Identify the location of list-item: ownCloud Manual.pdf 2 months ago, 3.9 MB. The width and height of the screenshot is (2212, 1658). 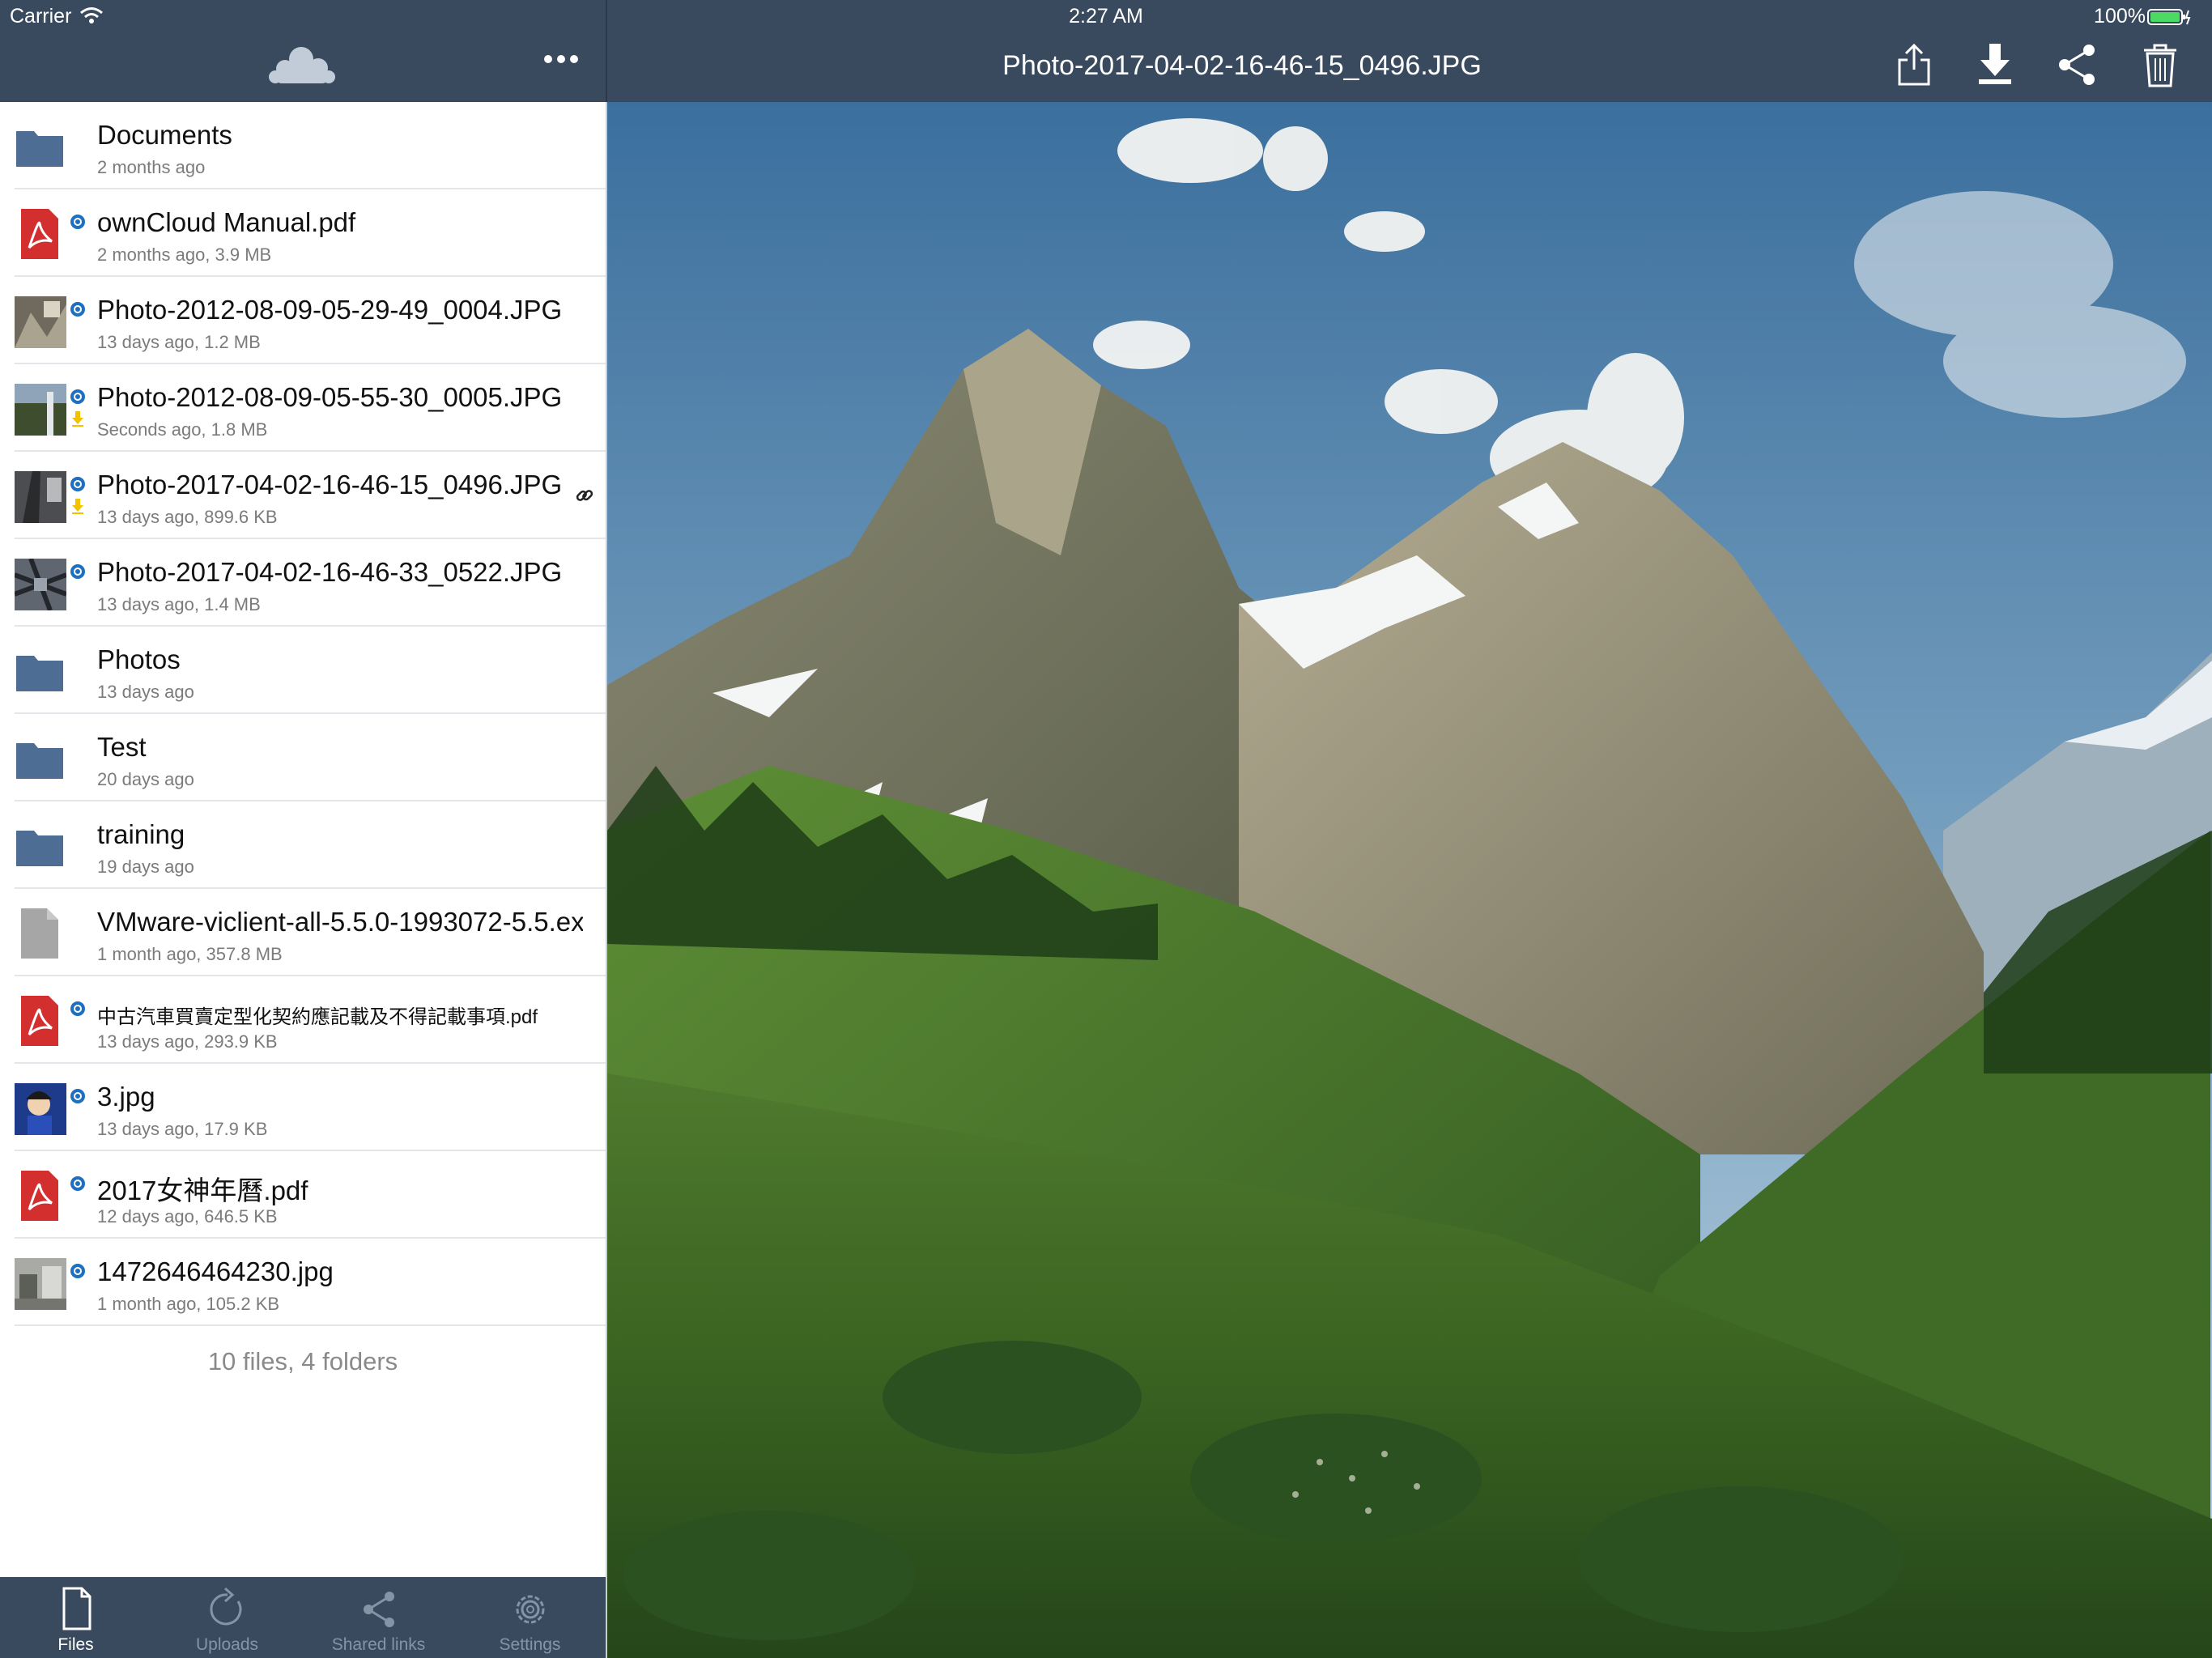
(303, 233).